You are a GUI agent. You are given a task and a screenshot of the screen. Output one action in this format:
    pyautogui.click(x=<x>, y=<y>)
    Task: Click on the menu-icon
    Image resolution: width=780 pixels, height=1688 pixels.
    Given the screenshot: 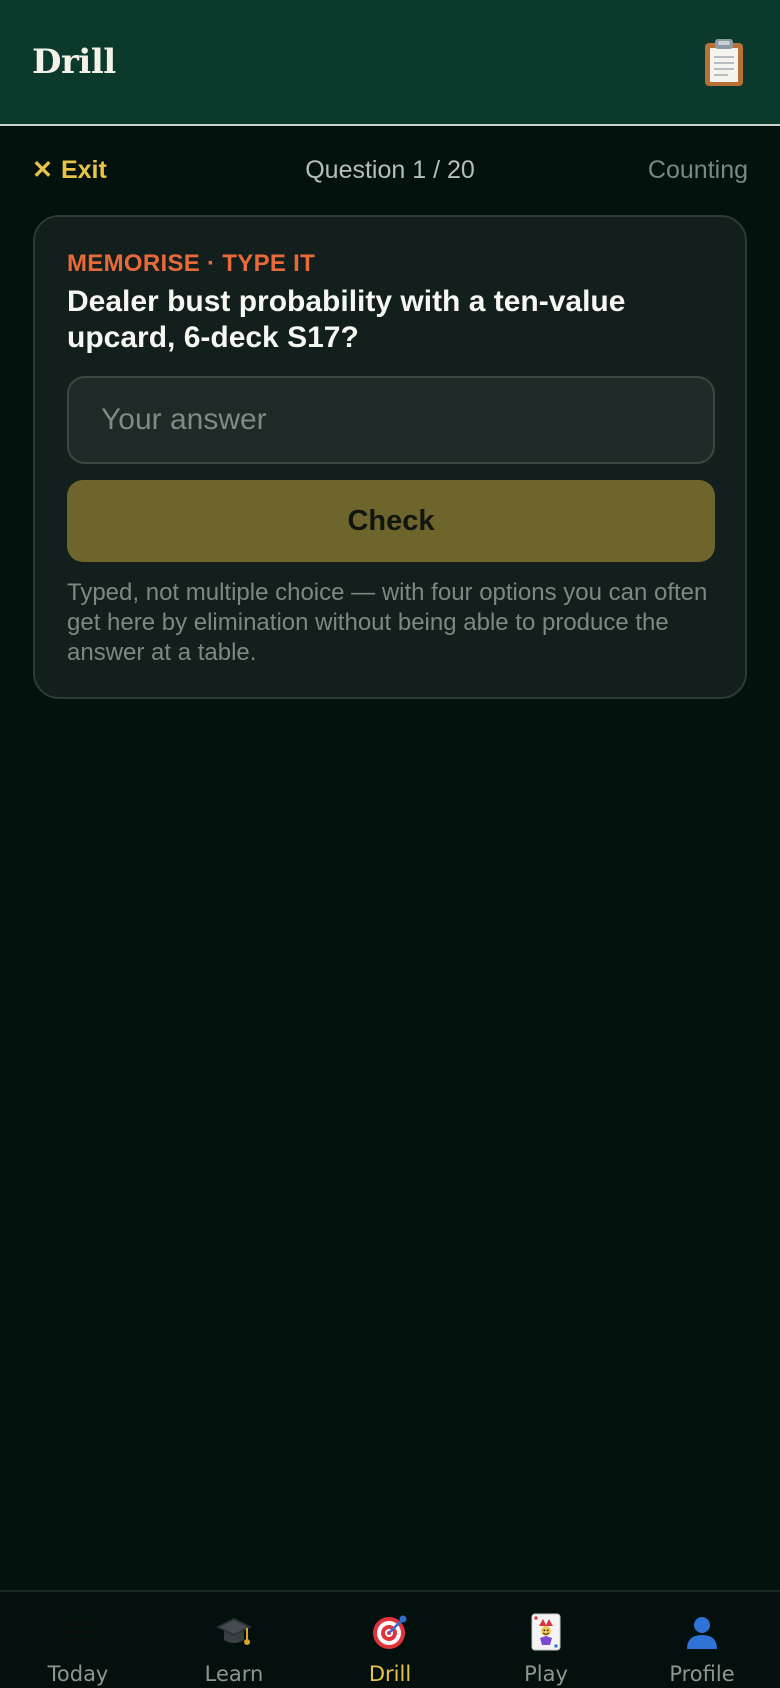 What is the action you would take?
    pyautogui.click(x=78, y=1632)
    